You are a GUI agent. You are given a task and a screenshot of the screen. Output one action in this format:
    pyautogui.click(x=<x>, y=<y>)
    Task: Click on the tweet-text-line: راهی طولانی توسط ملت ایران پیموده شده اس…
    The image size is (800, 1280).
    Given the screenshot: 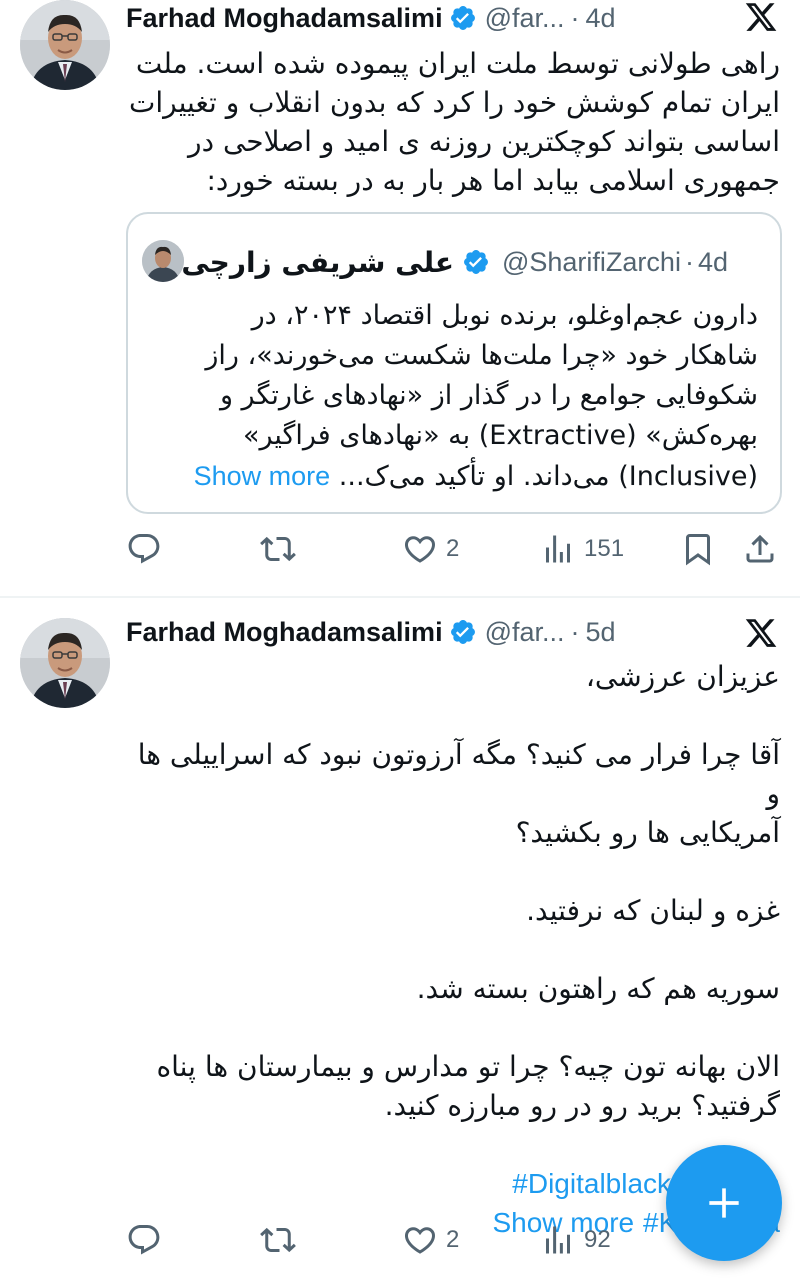 What is the action you would take?
    pyautogui.click(x=457, y=63)
    